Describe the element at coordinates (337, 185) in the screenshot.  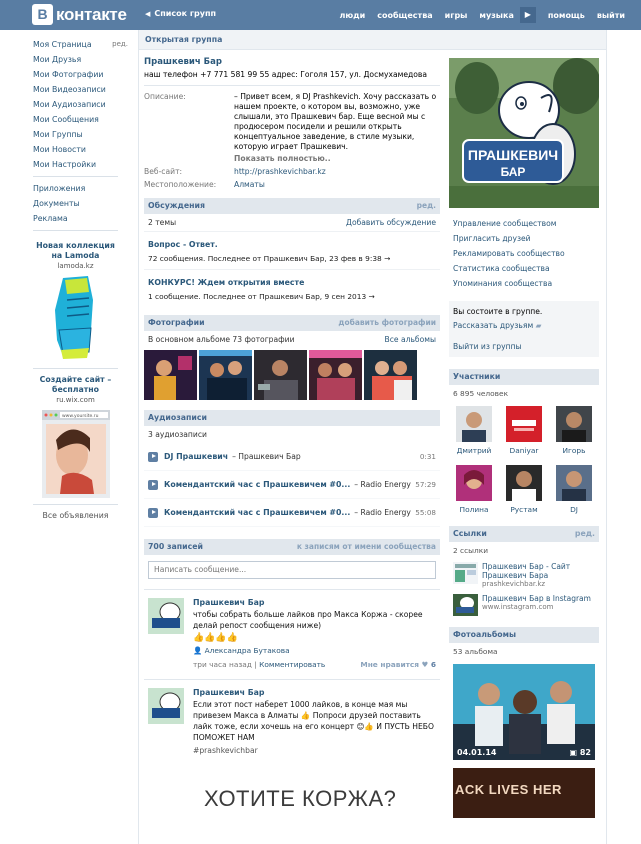
I see `location-link: Алматы` at that location.